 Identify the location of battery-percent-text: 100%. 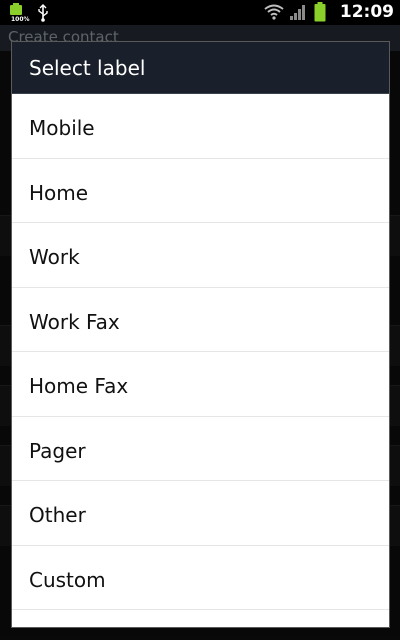
(20, 19).